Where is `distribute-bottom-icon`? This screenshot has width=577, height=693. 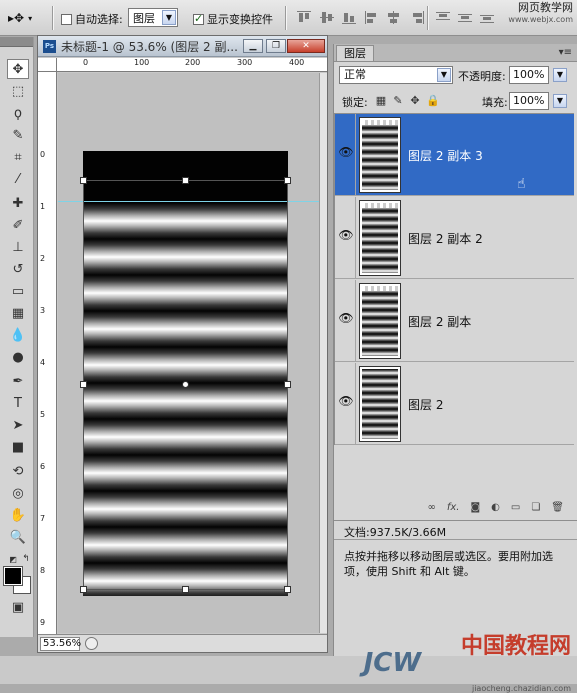 distribute-bottom-icon is located at coordinates (487, 17).